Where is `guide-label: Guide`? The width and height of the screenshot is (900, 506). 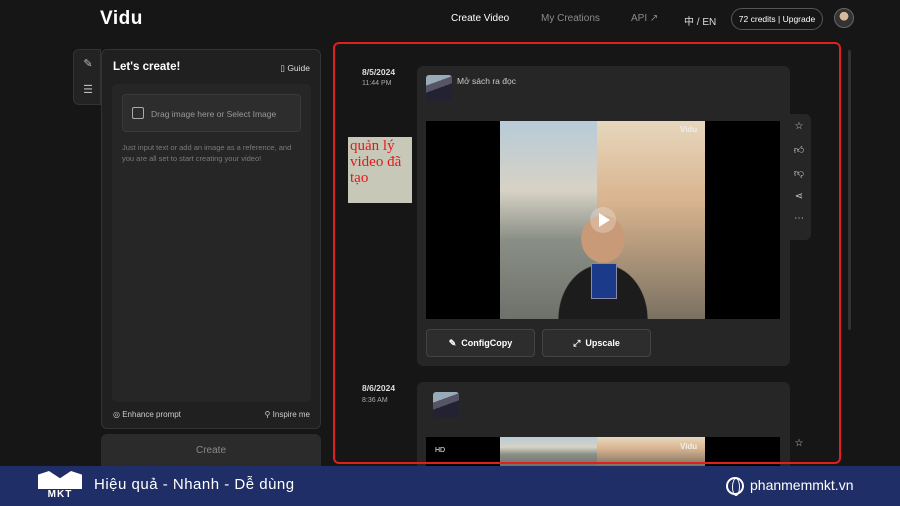
guide-label: Guide is located at coordinates (298, 68).